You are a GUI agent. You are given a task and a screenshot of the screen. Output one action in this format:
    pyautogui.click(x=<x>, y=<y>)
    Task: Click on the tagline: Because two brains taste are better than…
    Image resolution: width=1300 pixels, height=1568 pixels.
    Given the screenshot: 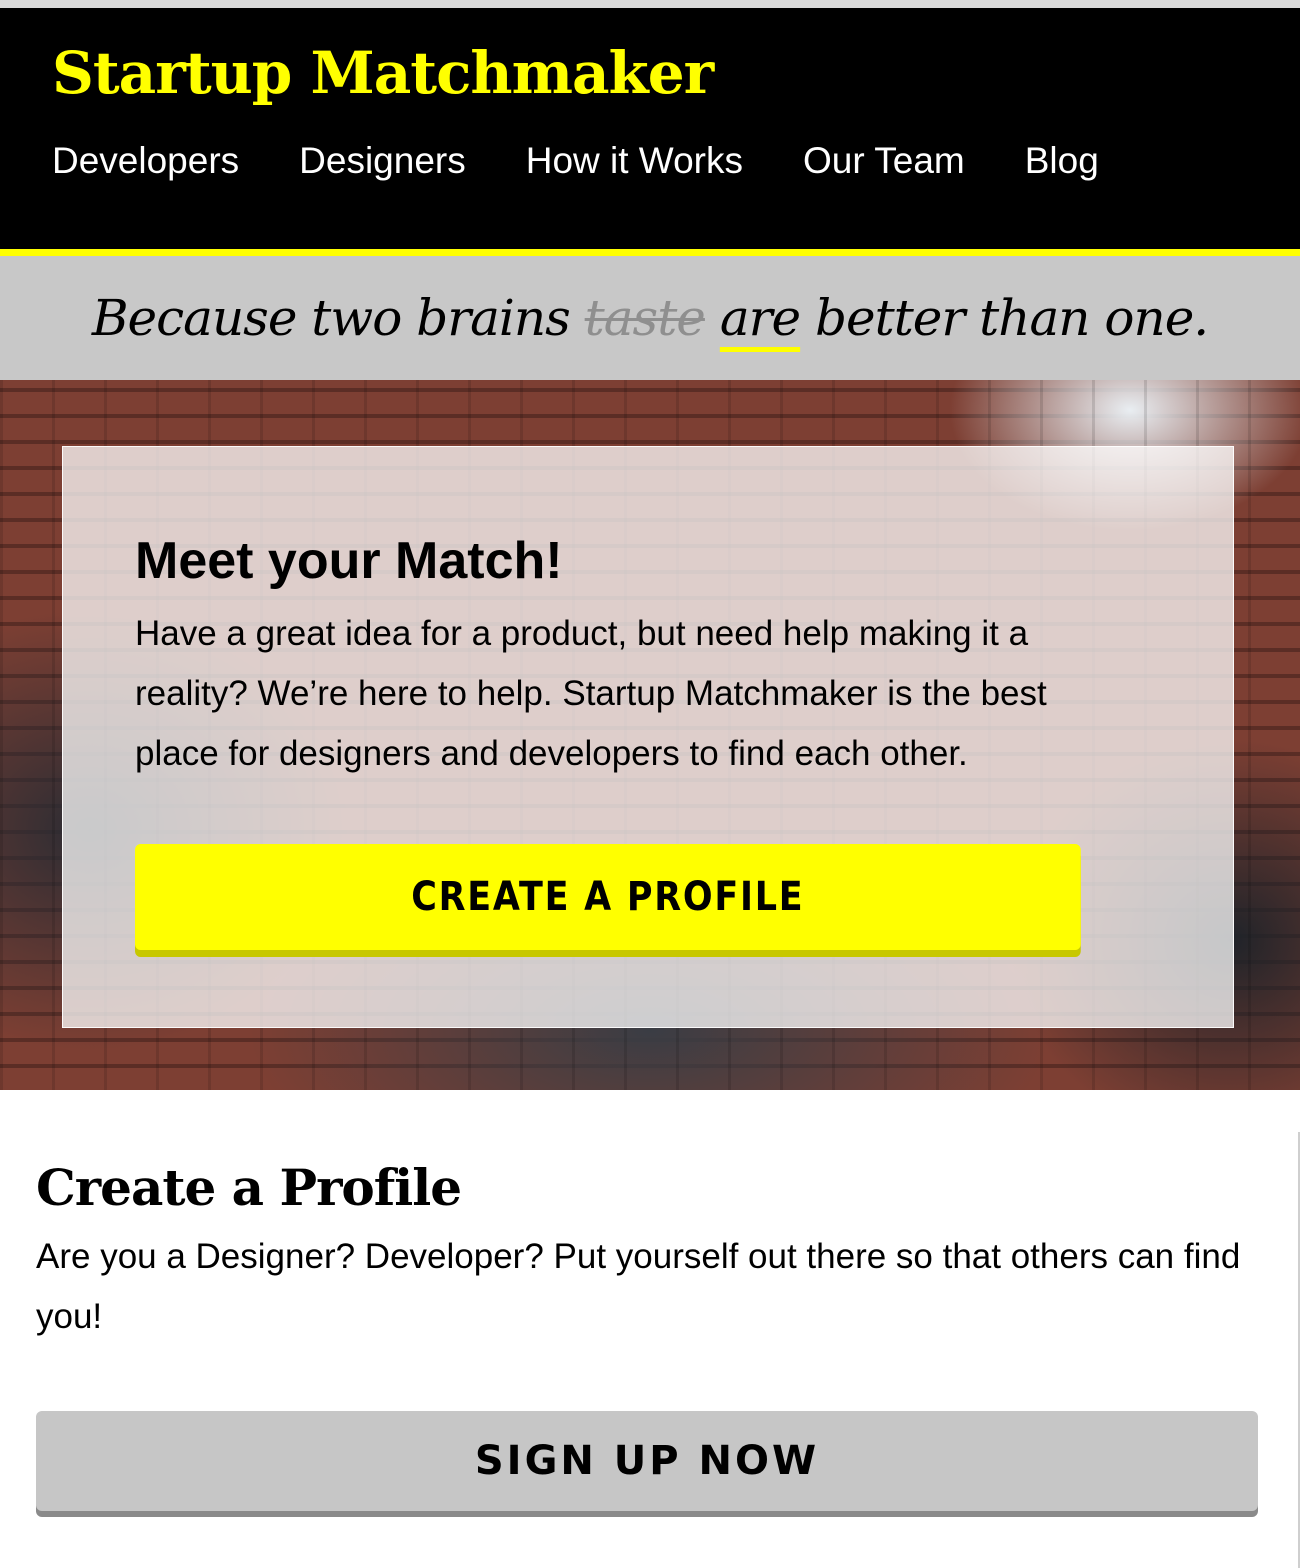 What is the action you would take?
    pyautogui.click(x=650, y=318)
    